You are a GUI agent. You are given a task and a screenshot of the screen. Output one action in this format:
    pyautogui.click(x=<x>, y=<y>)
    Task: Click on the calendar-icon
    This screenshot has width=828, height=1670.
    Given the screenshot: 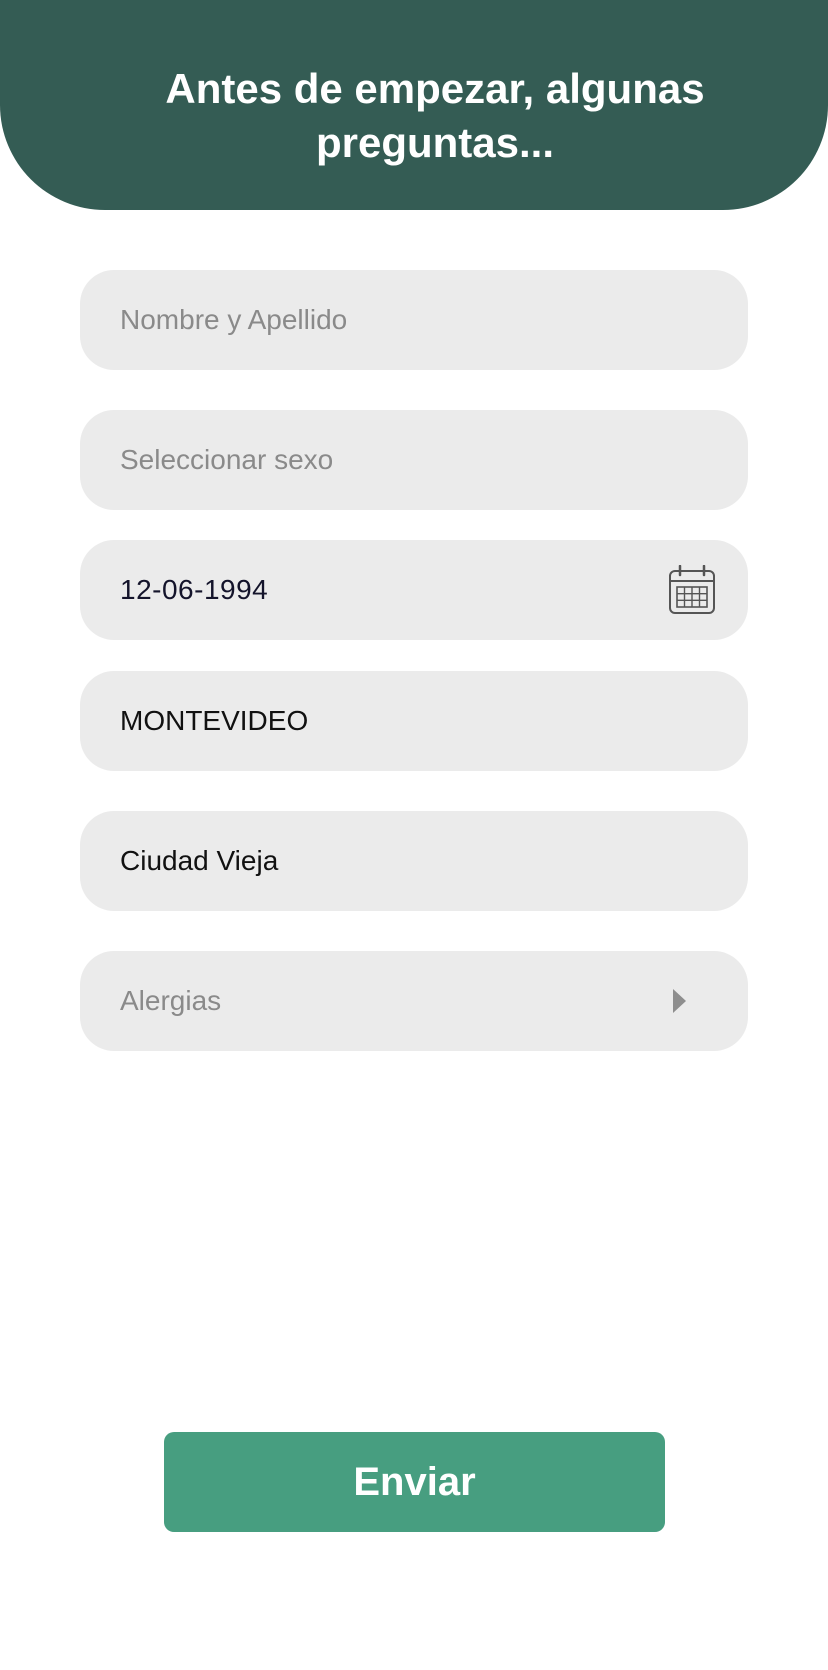 What is the action you would take?
    pyautogui.click(x=692, y=590)
    